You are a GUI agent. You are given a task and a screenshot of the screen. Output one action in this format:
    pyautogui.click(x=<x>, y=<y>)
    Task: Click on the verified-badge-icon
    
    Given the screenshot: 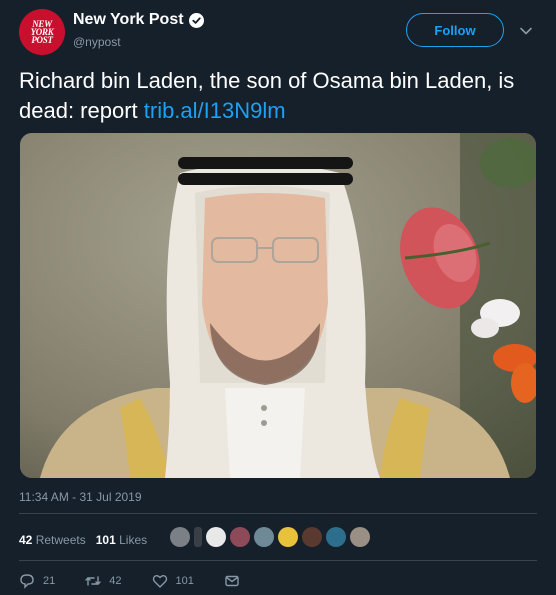 What is the action you would take?
    pyautogui.click(x=196, y=20)
    